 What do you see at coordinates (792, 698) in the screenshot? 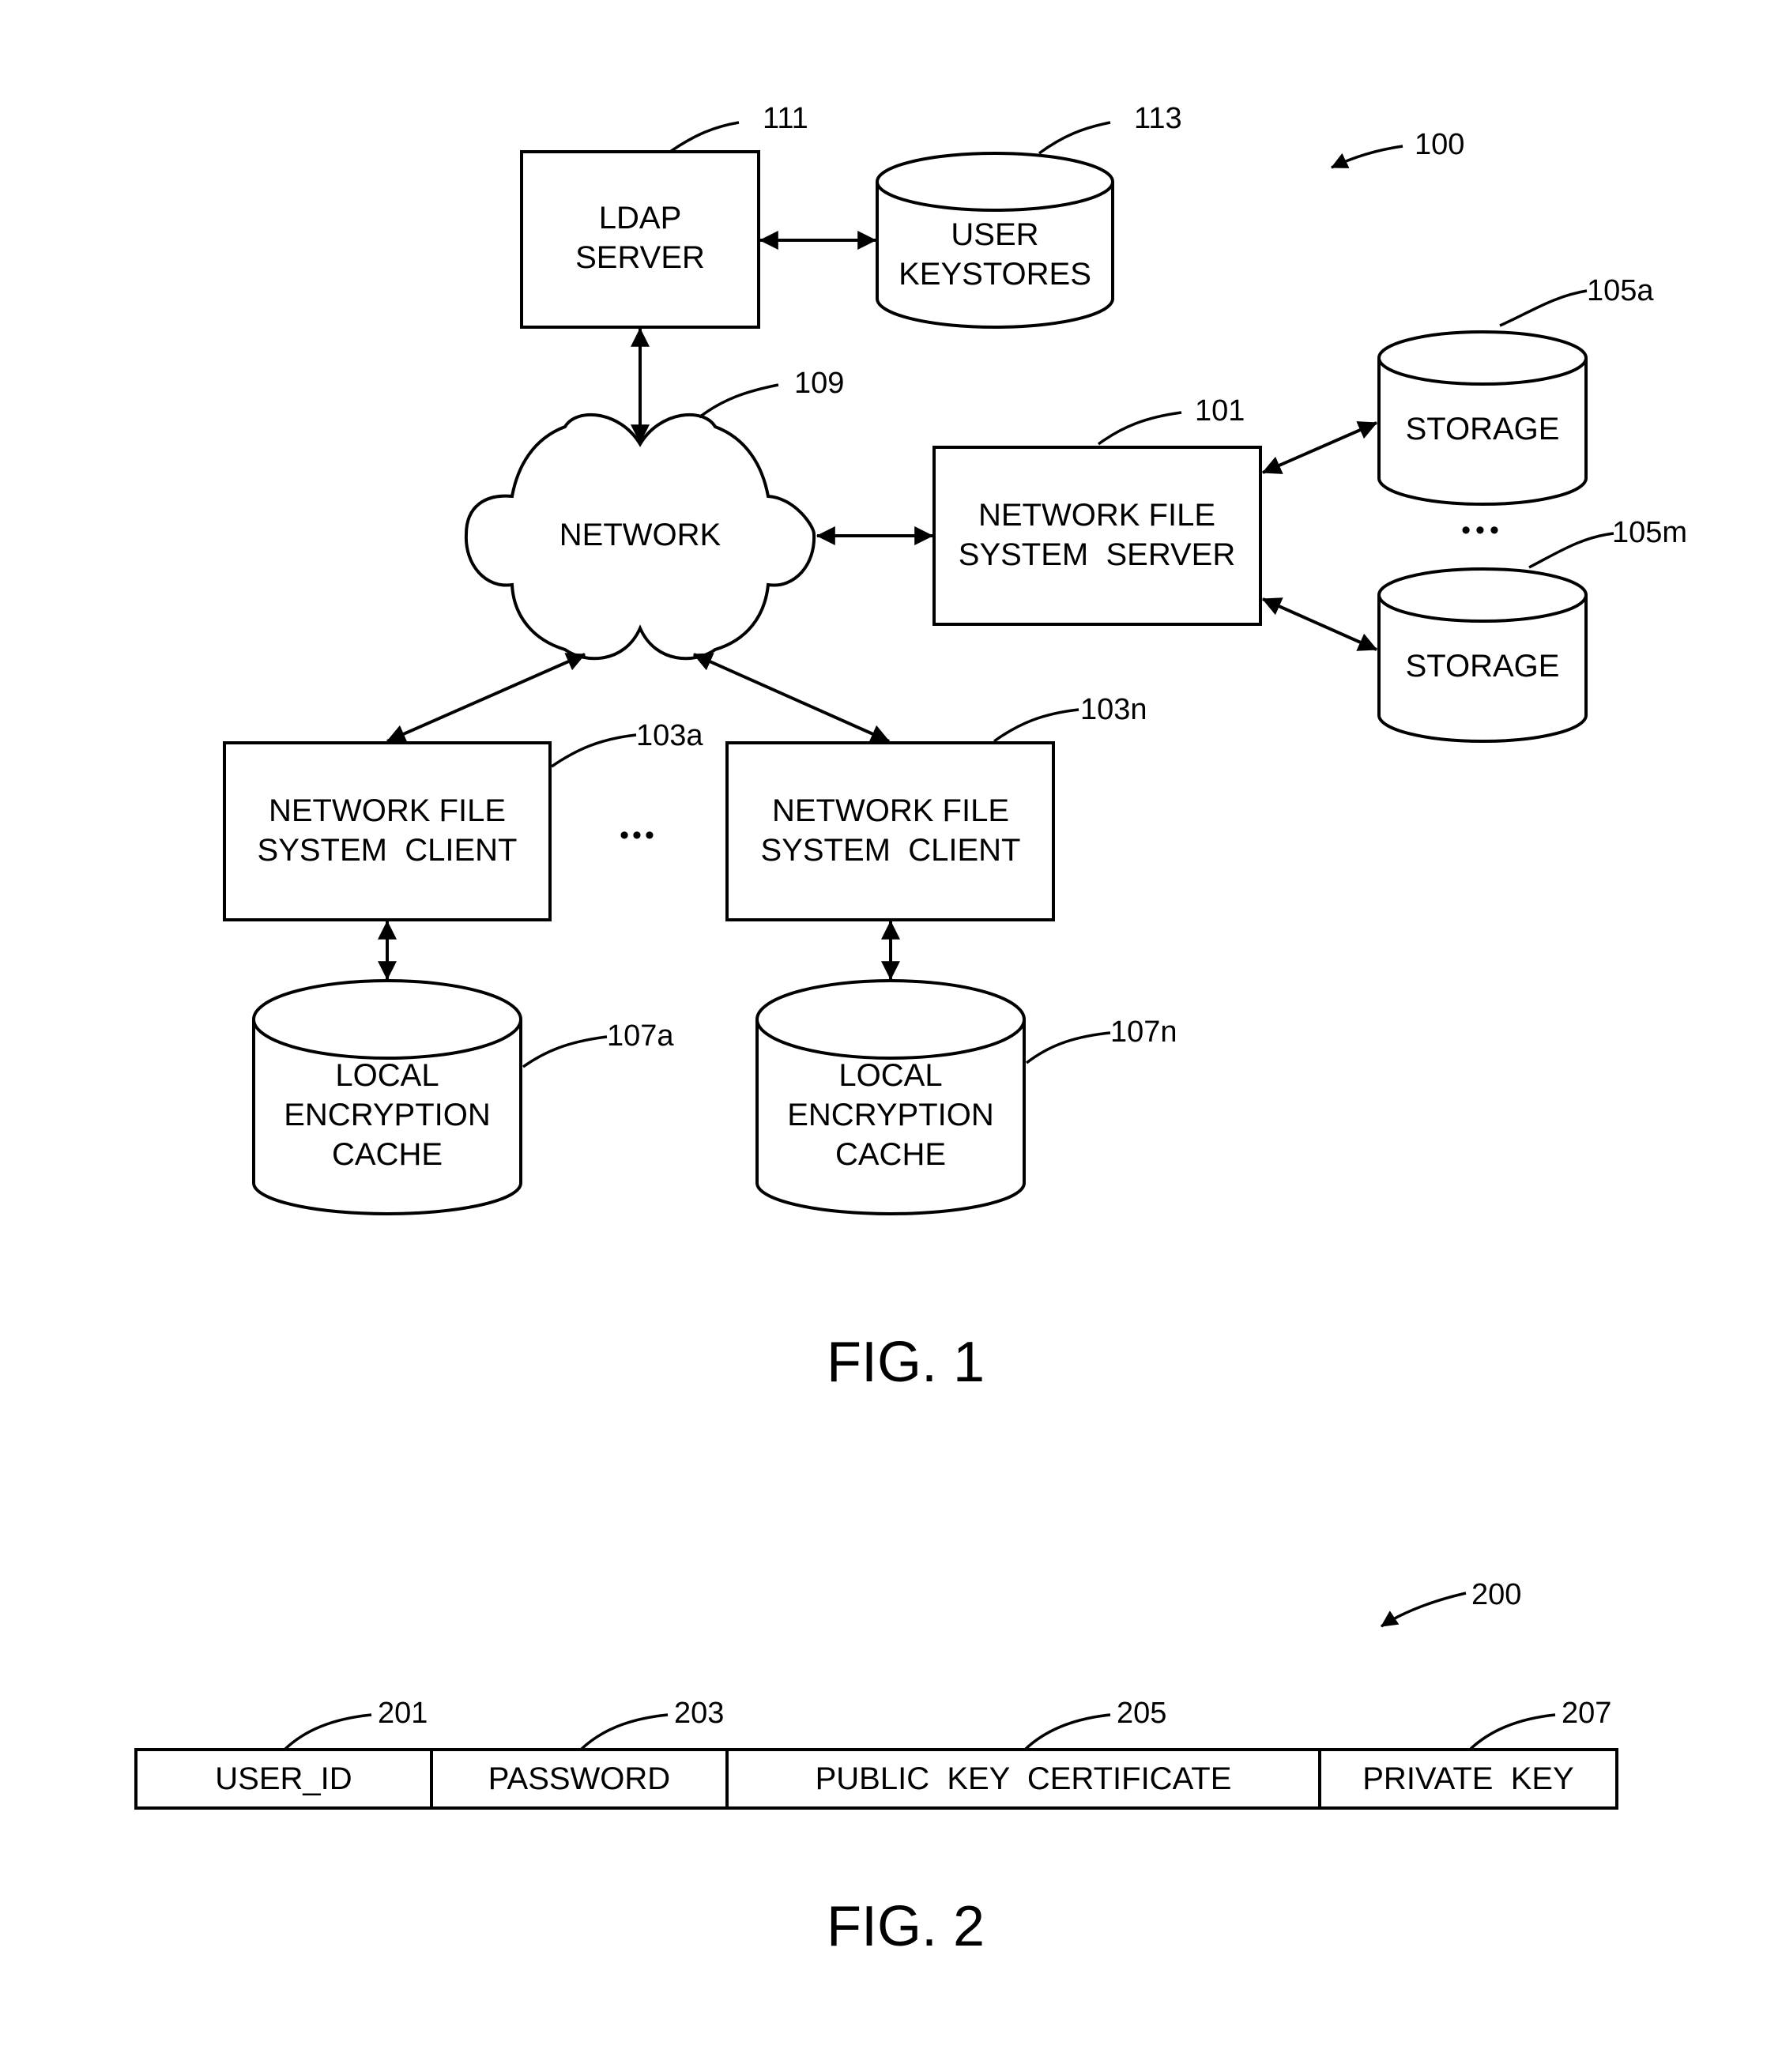
I see `network-client-n-connector` at bounding box center [792, 698].